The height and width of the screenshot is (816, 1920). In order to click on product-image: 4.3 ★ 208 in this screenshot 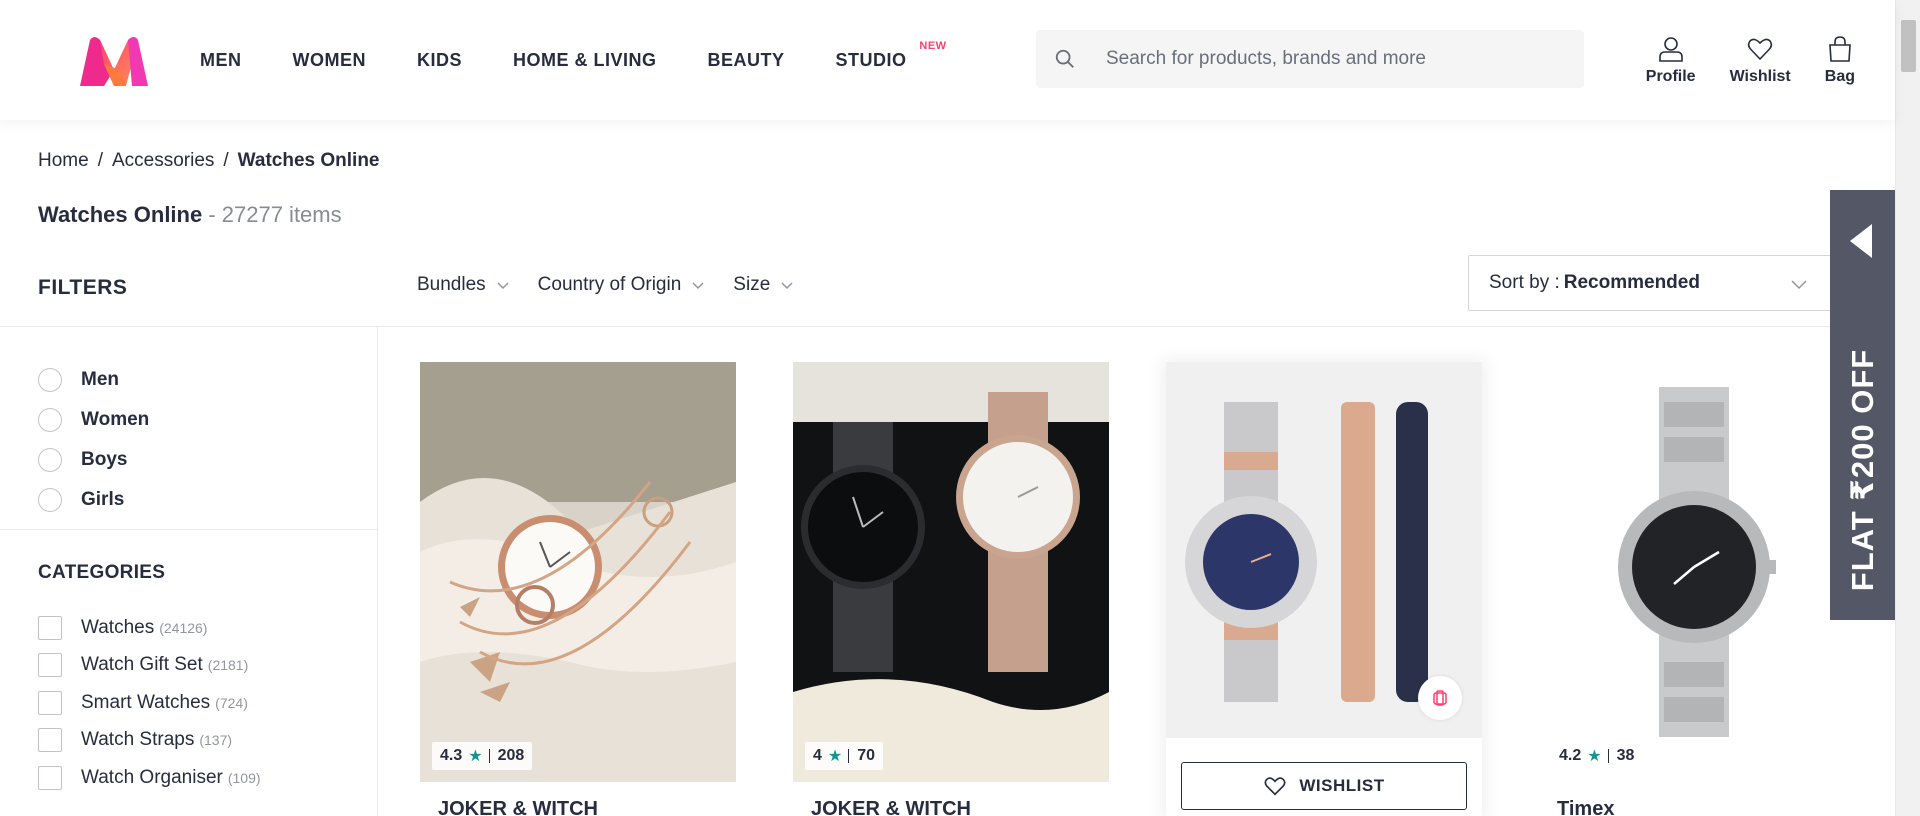, I will do `click(578, 572)`.